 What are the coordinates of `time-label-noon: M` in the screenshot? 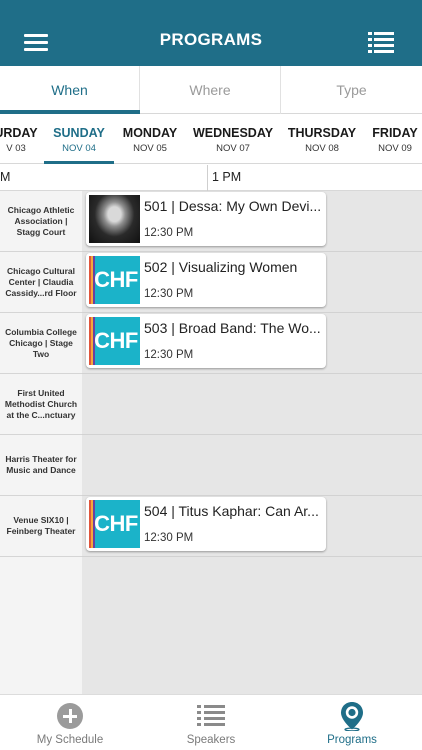 It's located at (5, 177).